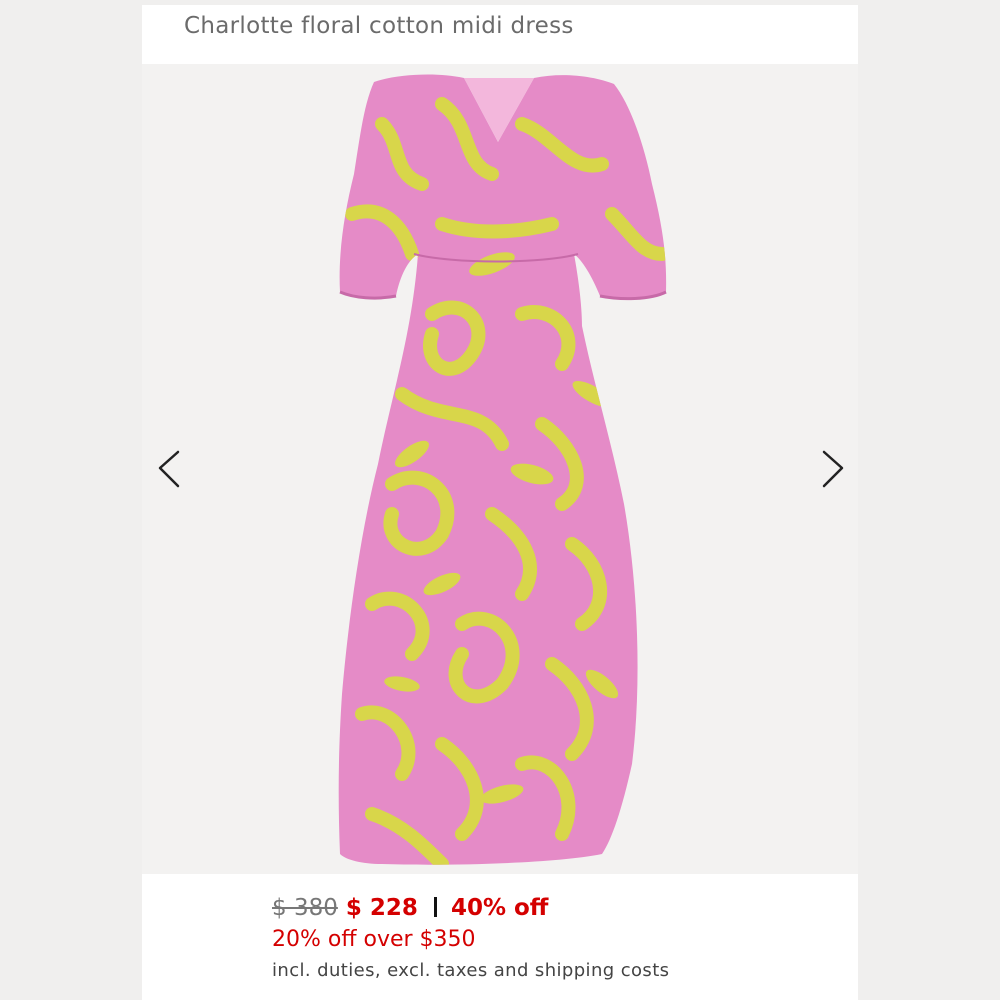 Image resolution: width=1000 pixels, height=1000 pixels. Describe the element at coordinates (381, 908) in the screenshot. I see `sale-price: $ 228` at that location.